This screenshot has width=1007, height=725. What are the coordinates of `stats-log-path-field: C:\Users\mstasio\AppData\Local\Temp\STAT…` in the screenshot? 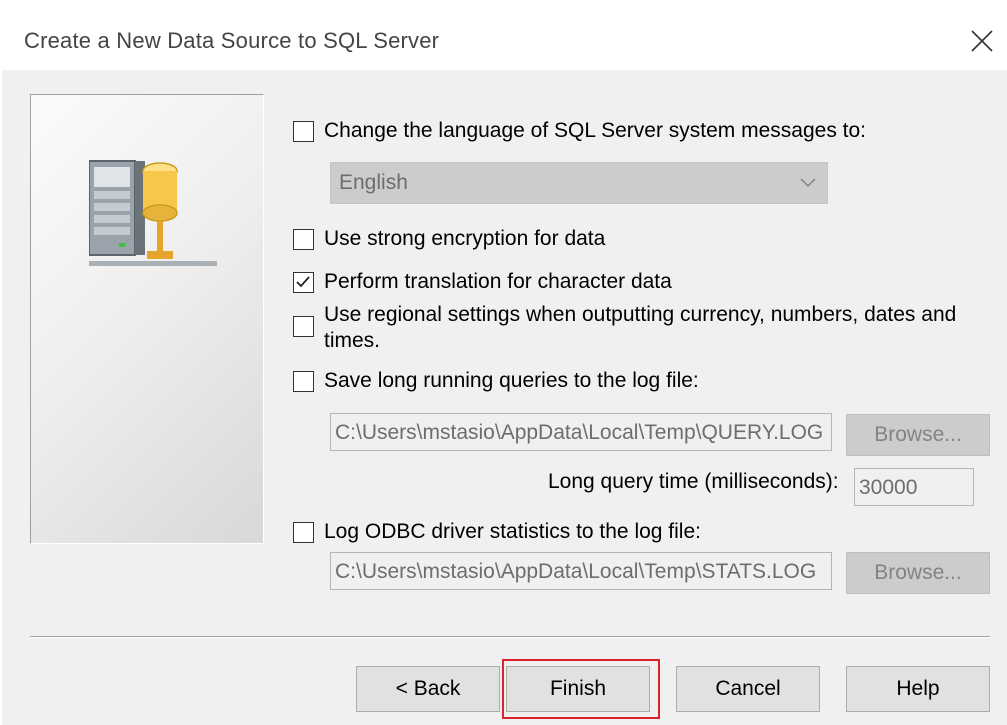 It's located at (581, 571).